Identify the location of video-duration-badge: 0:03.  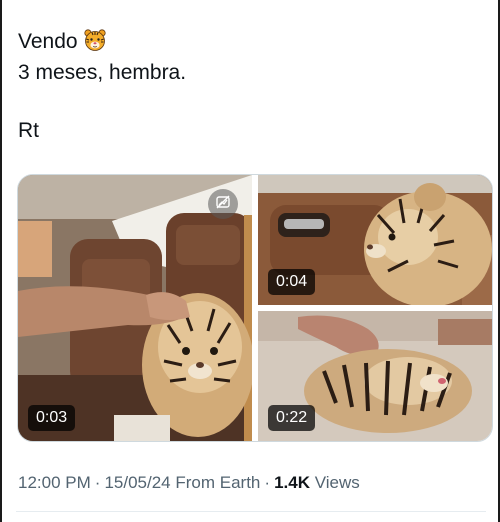
(52, 418).